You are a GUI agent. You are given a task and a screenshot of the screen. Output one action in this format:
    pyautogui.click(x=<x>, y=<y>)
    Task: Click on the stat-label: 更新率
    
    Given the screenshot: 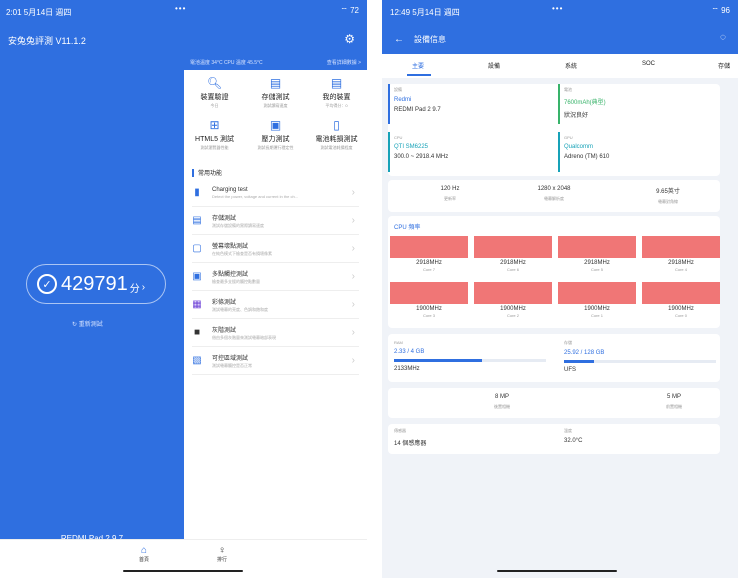 What is the action you would take?
    pyautogui.click(x=450, y=198)
    